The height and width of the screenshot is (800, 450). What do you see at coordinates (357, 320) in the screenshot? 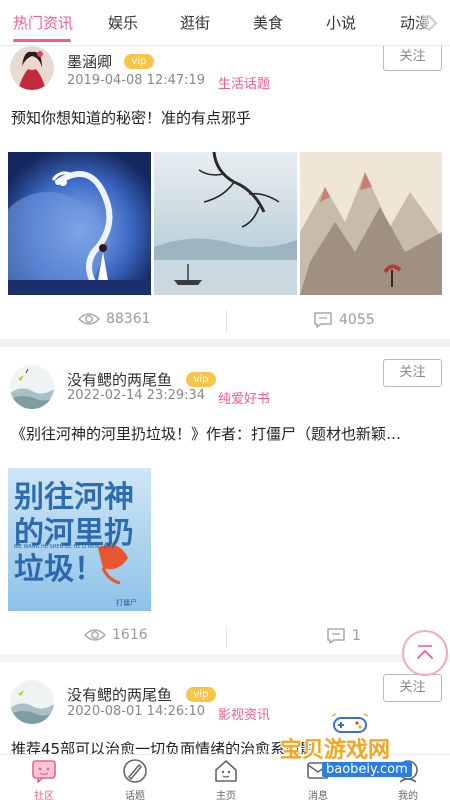
I see `comment-count-value: 4055` at bounding box center [357, 320].